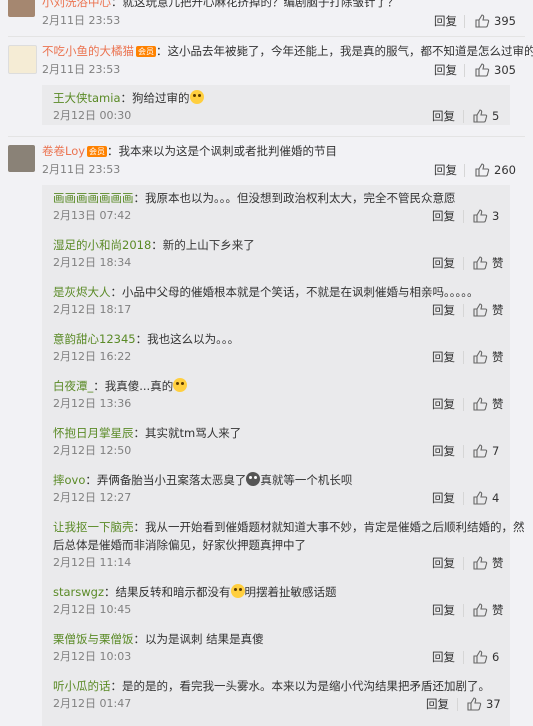  What do you see at coordinates (73, 386) in the screenshot?
I see `reply-username: 白夜潭_` at bounding box center [73, 386].